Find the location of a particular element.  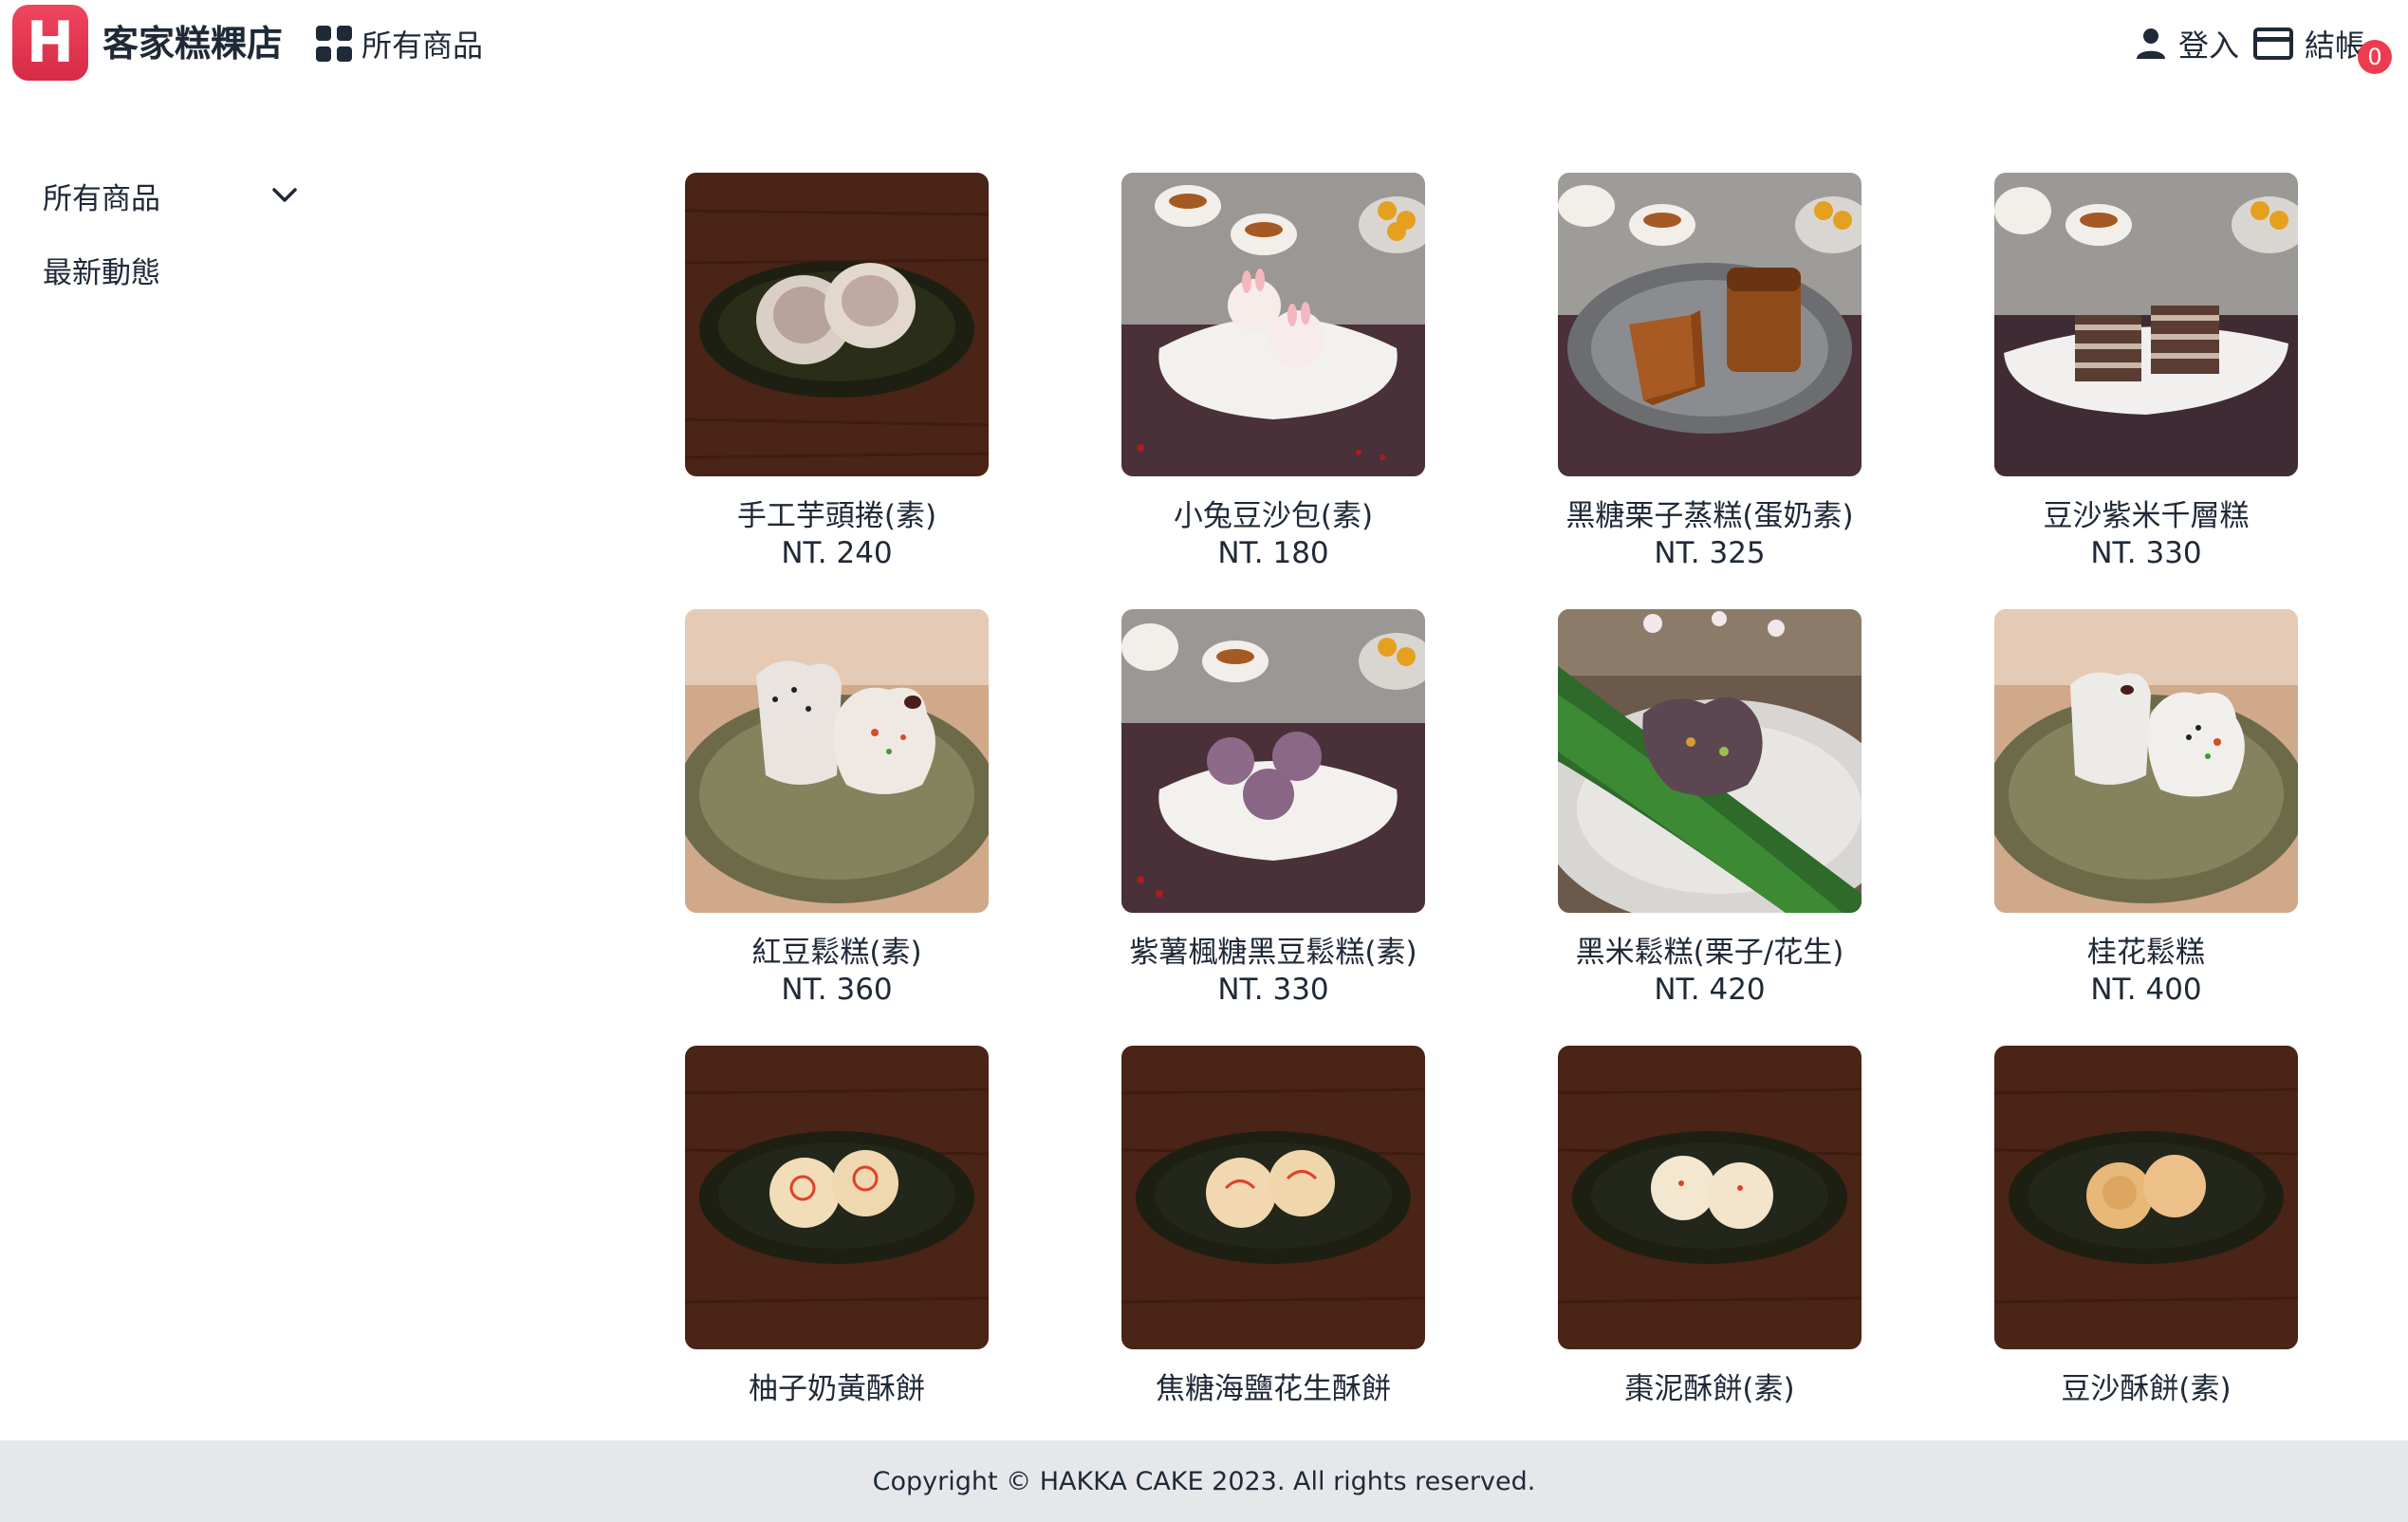

product-card: 桂花鬆糕 NT. 400 is located at coordinates (2146, 827).